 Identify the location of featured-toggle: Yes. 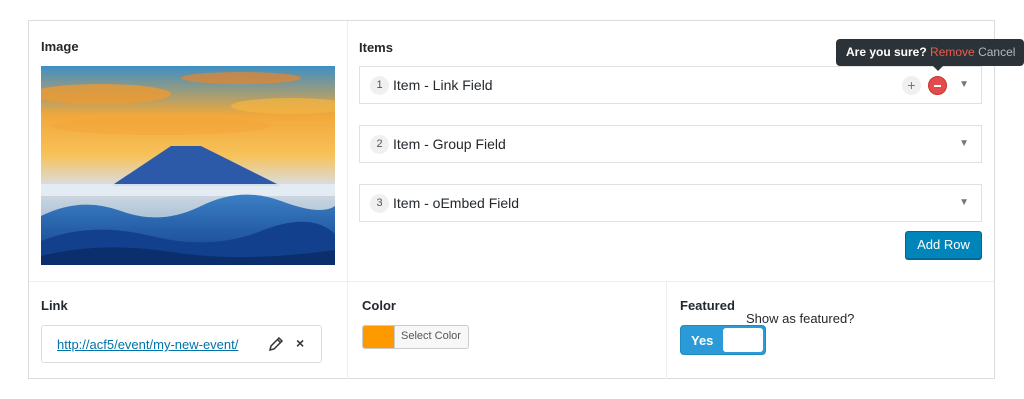
(723, 340).